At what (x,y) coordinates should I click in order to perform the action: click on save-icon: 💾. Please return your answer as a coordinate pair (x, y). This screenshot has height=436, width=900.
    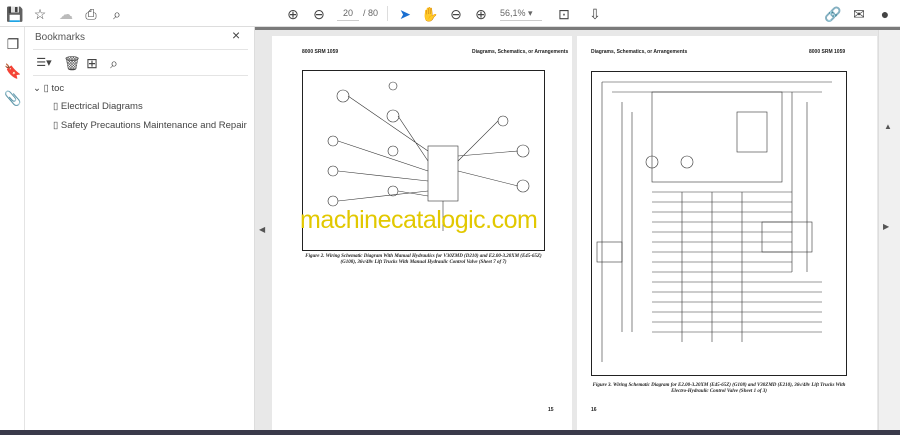
    Looking at the image, I should click on (15, 14).